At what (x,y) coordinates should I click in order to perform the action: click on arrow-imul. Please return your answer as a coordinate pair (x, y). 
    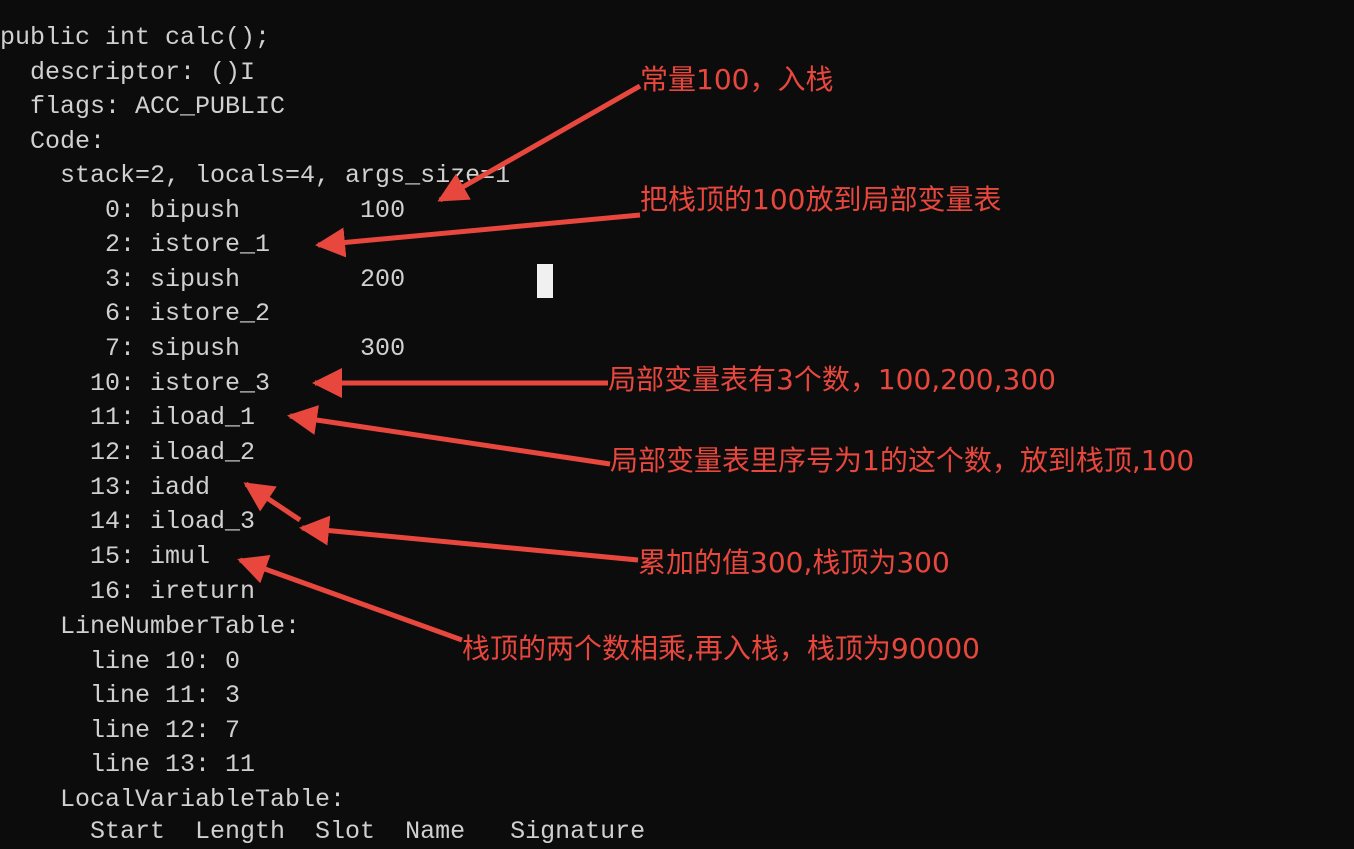
    Looking at the image, I should click on (350, 599).